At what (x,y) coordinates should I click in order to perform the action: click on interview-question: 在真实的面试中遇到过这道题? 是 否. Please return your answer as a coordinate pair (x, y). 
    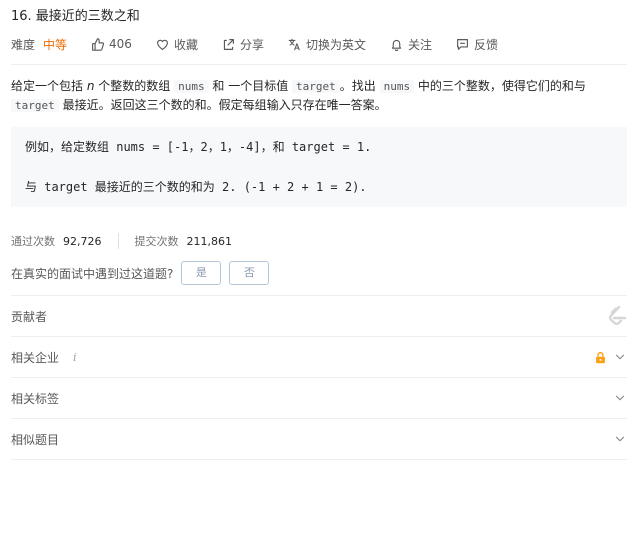
    Looking at the image, I should click on (319, 273).